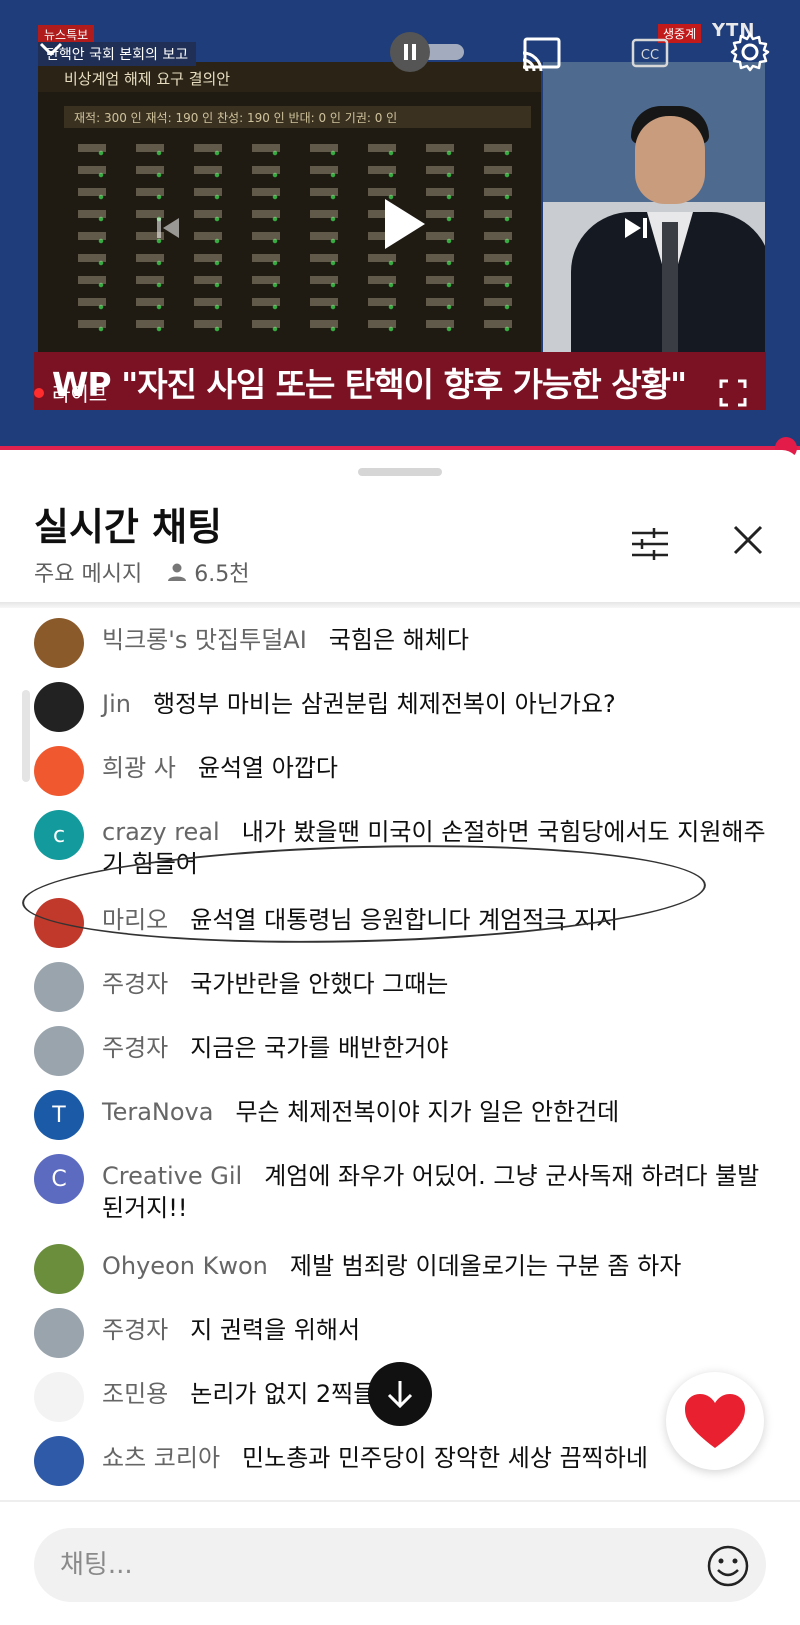 The image size is (800, 1625). Describe the element at coordinates (80, 394) in the screenshot. I see `live-label: 라이브` at that location.